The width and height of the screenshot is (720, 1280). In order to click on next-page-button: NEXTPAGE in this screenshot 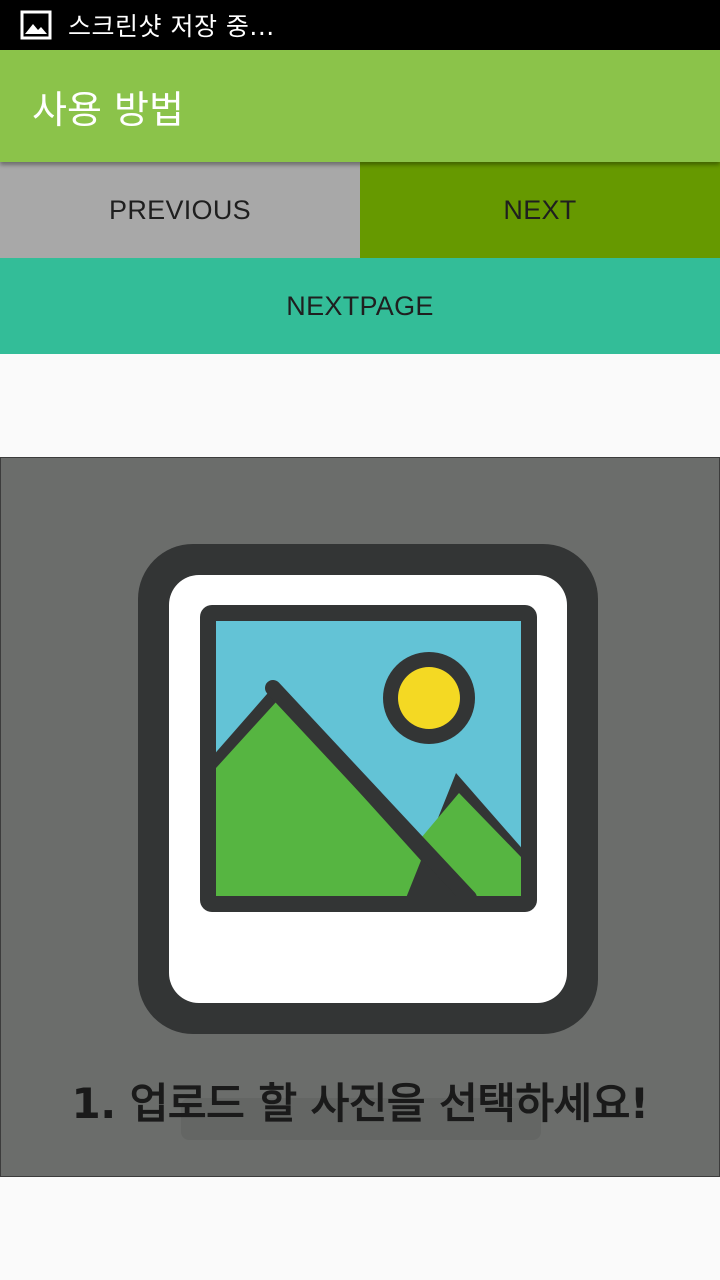, I will do `click(360, 306)`.